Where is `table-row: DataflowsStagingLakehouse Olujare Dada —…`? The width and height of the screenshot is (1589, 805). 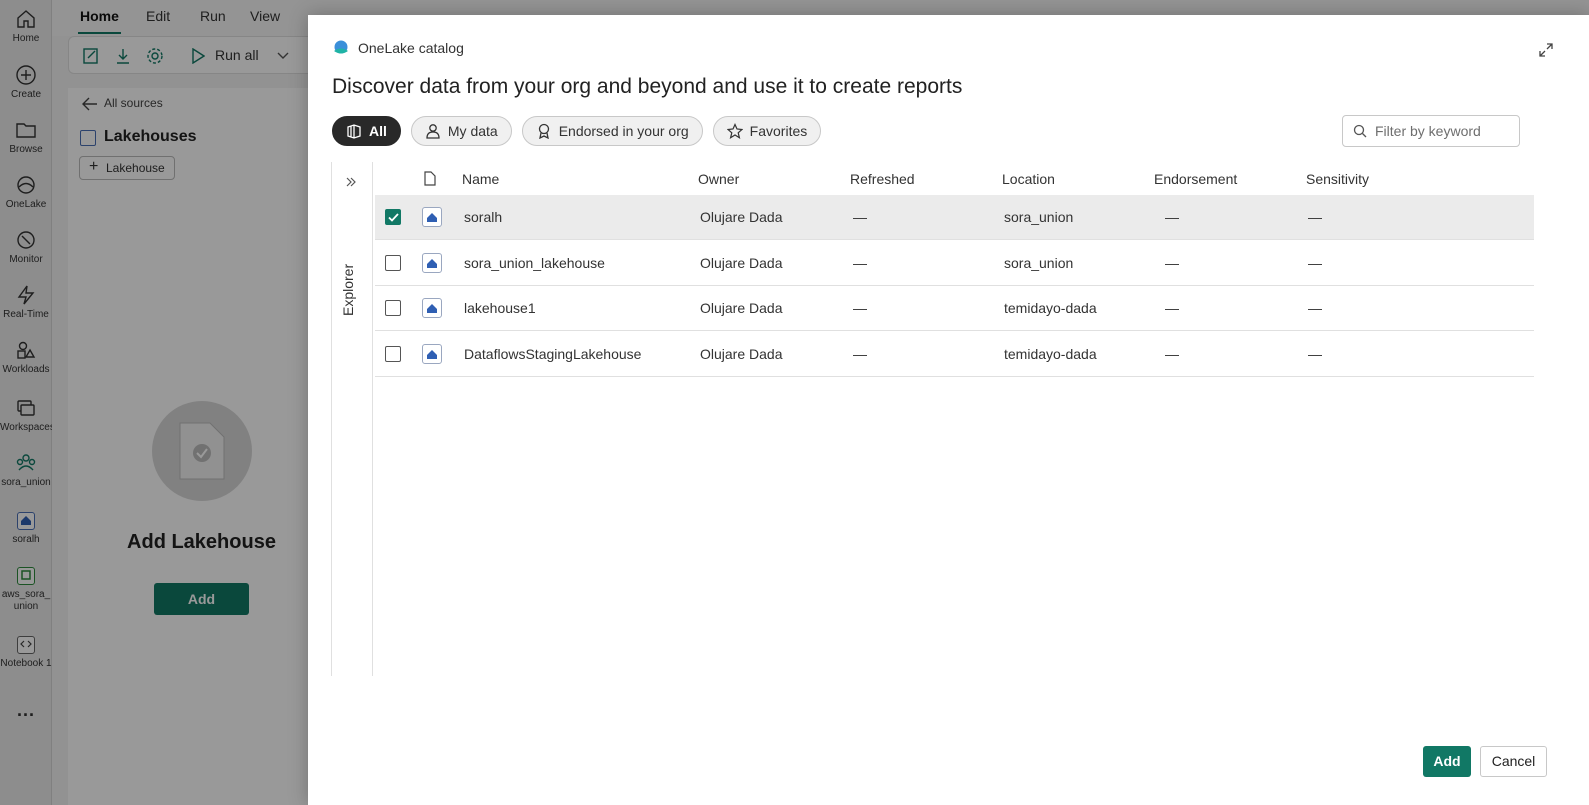
table-row: DataflowsStagingLakehouse Olujare Dada —… is located at coordinates (954, 354).